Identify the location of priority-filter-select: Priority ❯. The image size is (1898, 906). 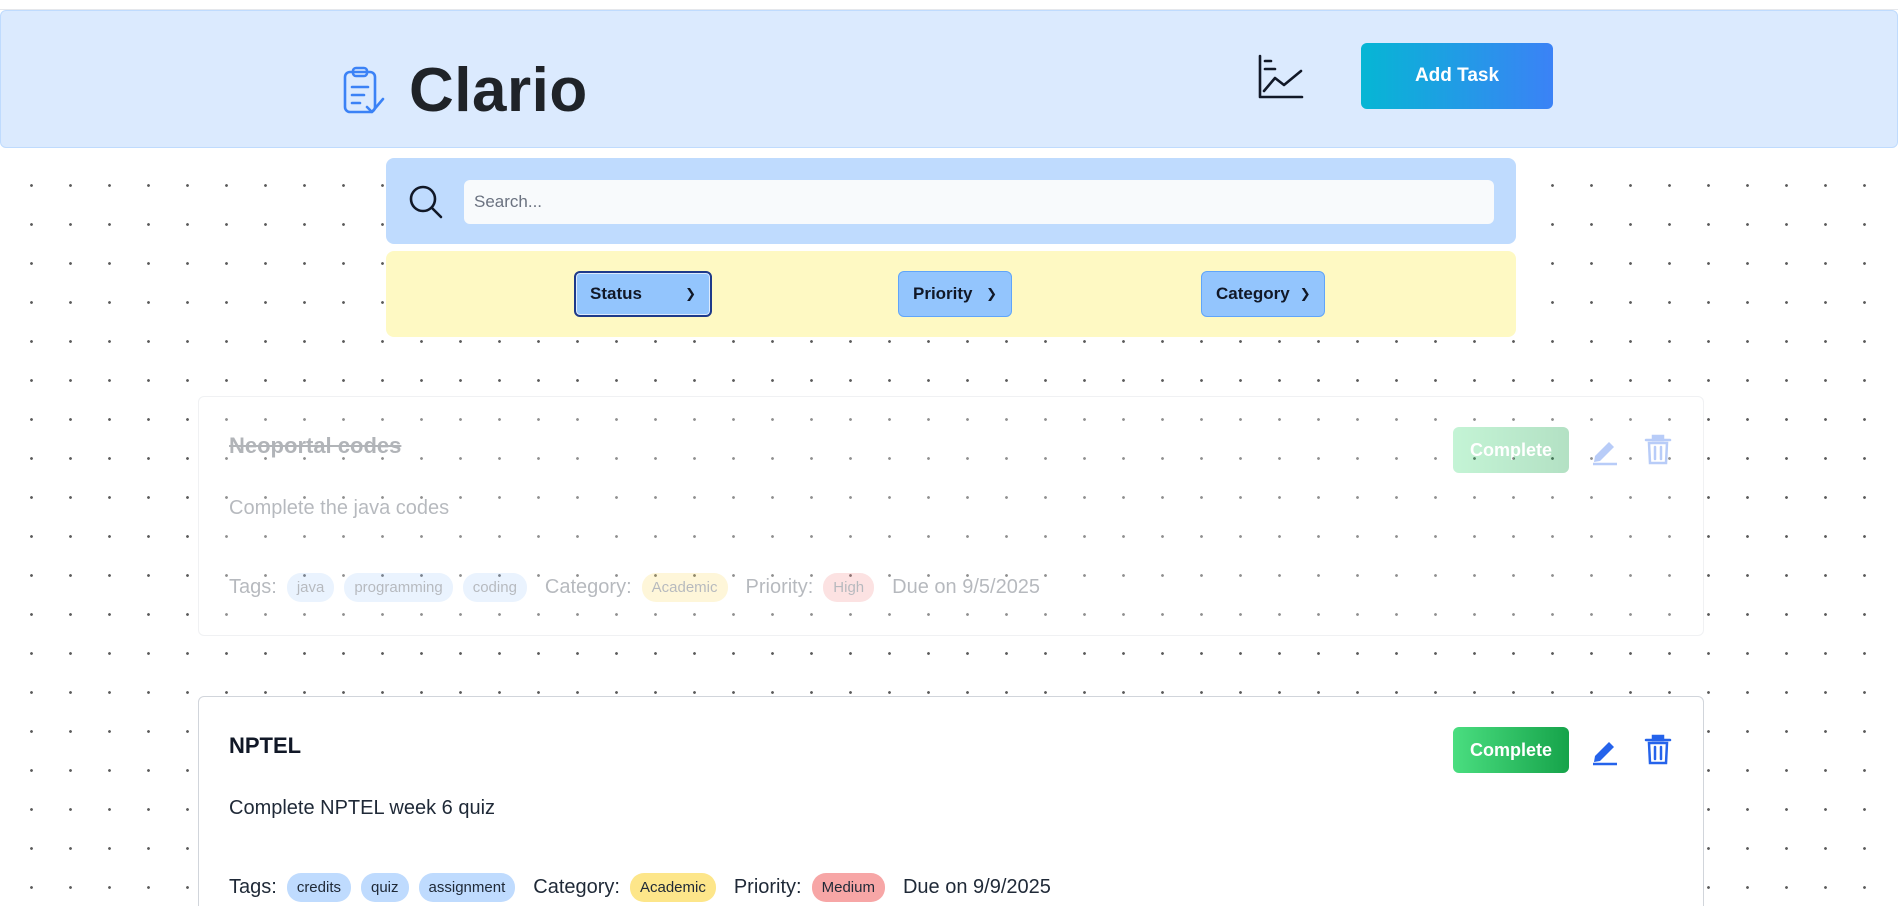
(955, 294).